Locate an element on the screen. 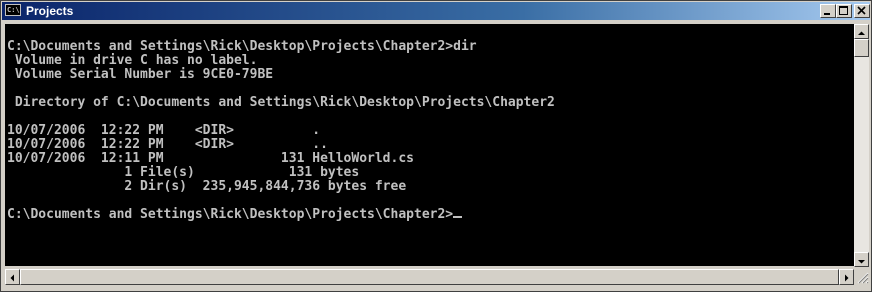  vertical-scroll-thumb is located at coordinates (861, 48).